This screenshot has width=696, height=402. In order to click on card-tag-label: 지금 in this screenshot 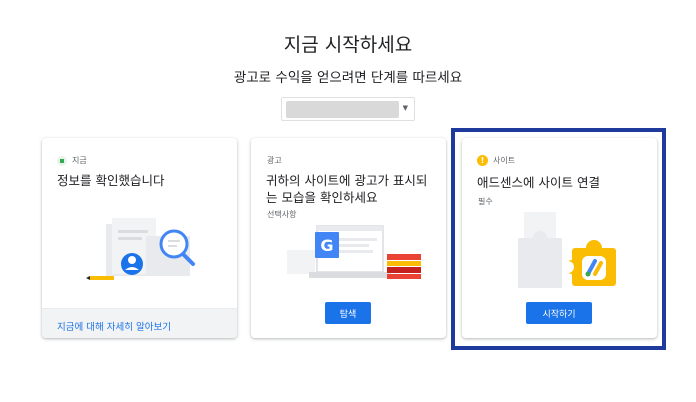, I will do `click(79, 160)`.